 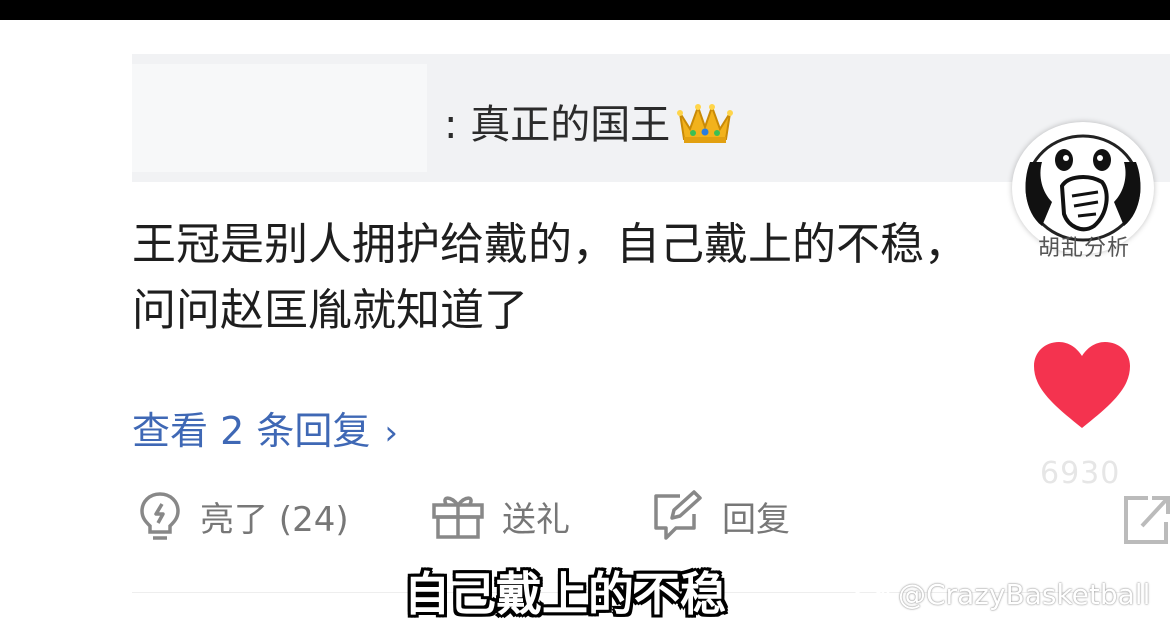 I want to click on chevron-right-icon: ›, so click(x=391, y=433).